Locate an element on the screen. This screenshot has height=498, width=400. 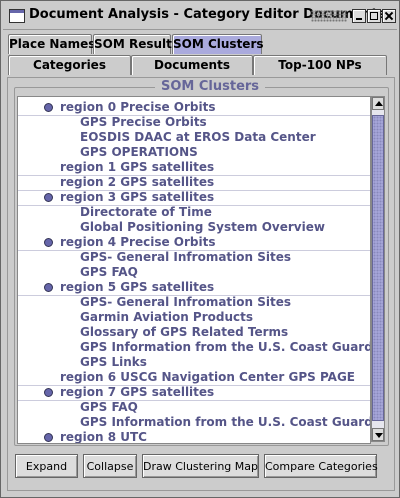
tab-categories: Categories is located at coordinates (69, 65).